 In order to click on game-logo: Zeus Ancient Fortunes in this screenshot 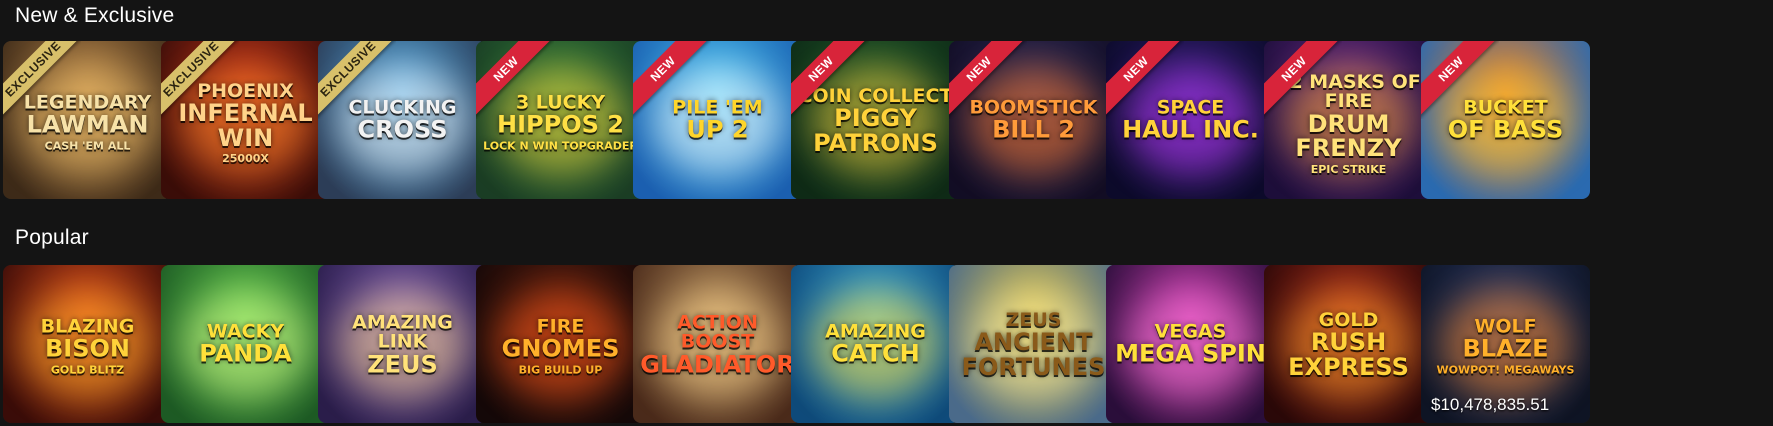, I will do `click(1033, 346)`.